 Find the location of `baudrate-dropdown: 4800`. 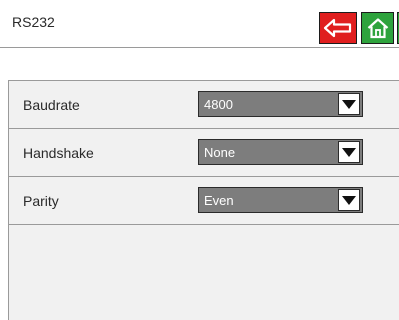

baudrate-dropdown: 4800 is located at coordinates (280, 104).